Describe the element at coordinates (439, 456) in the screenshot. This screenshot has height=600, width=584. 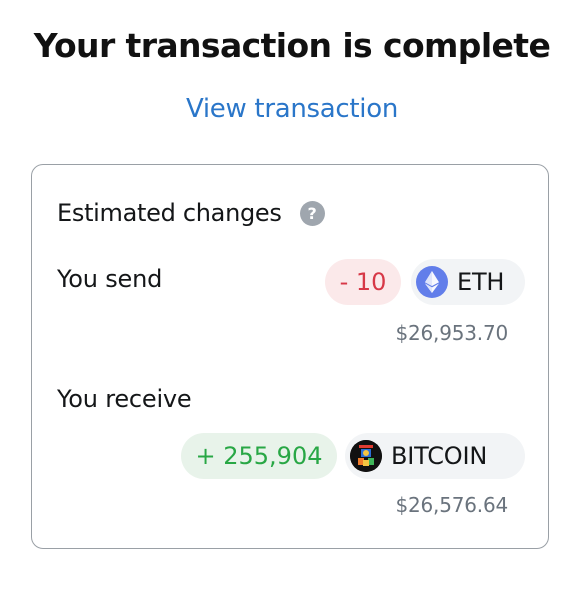
I see `receive-token-name: BITCOIN` at that location.